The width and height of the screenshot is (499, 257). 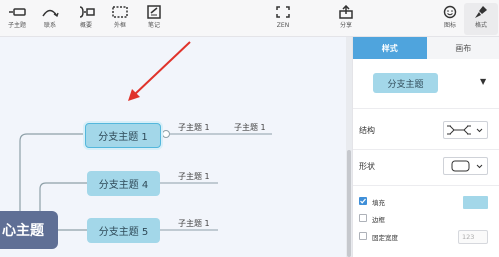 I want to click on toolbar-icon-panel-button: 图标, so click(x=450, y=19).